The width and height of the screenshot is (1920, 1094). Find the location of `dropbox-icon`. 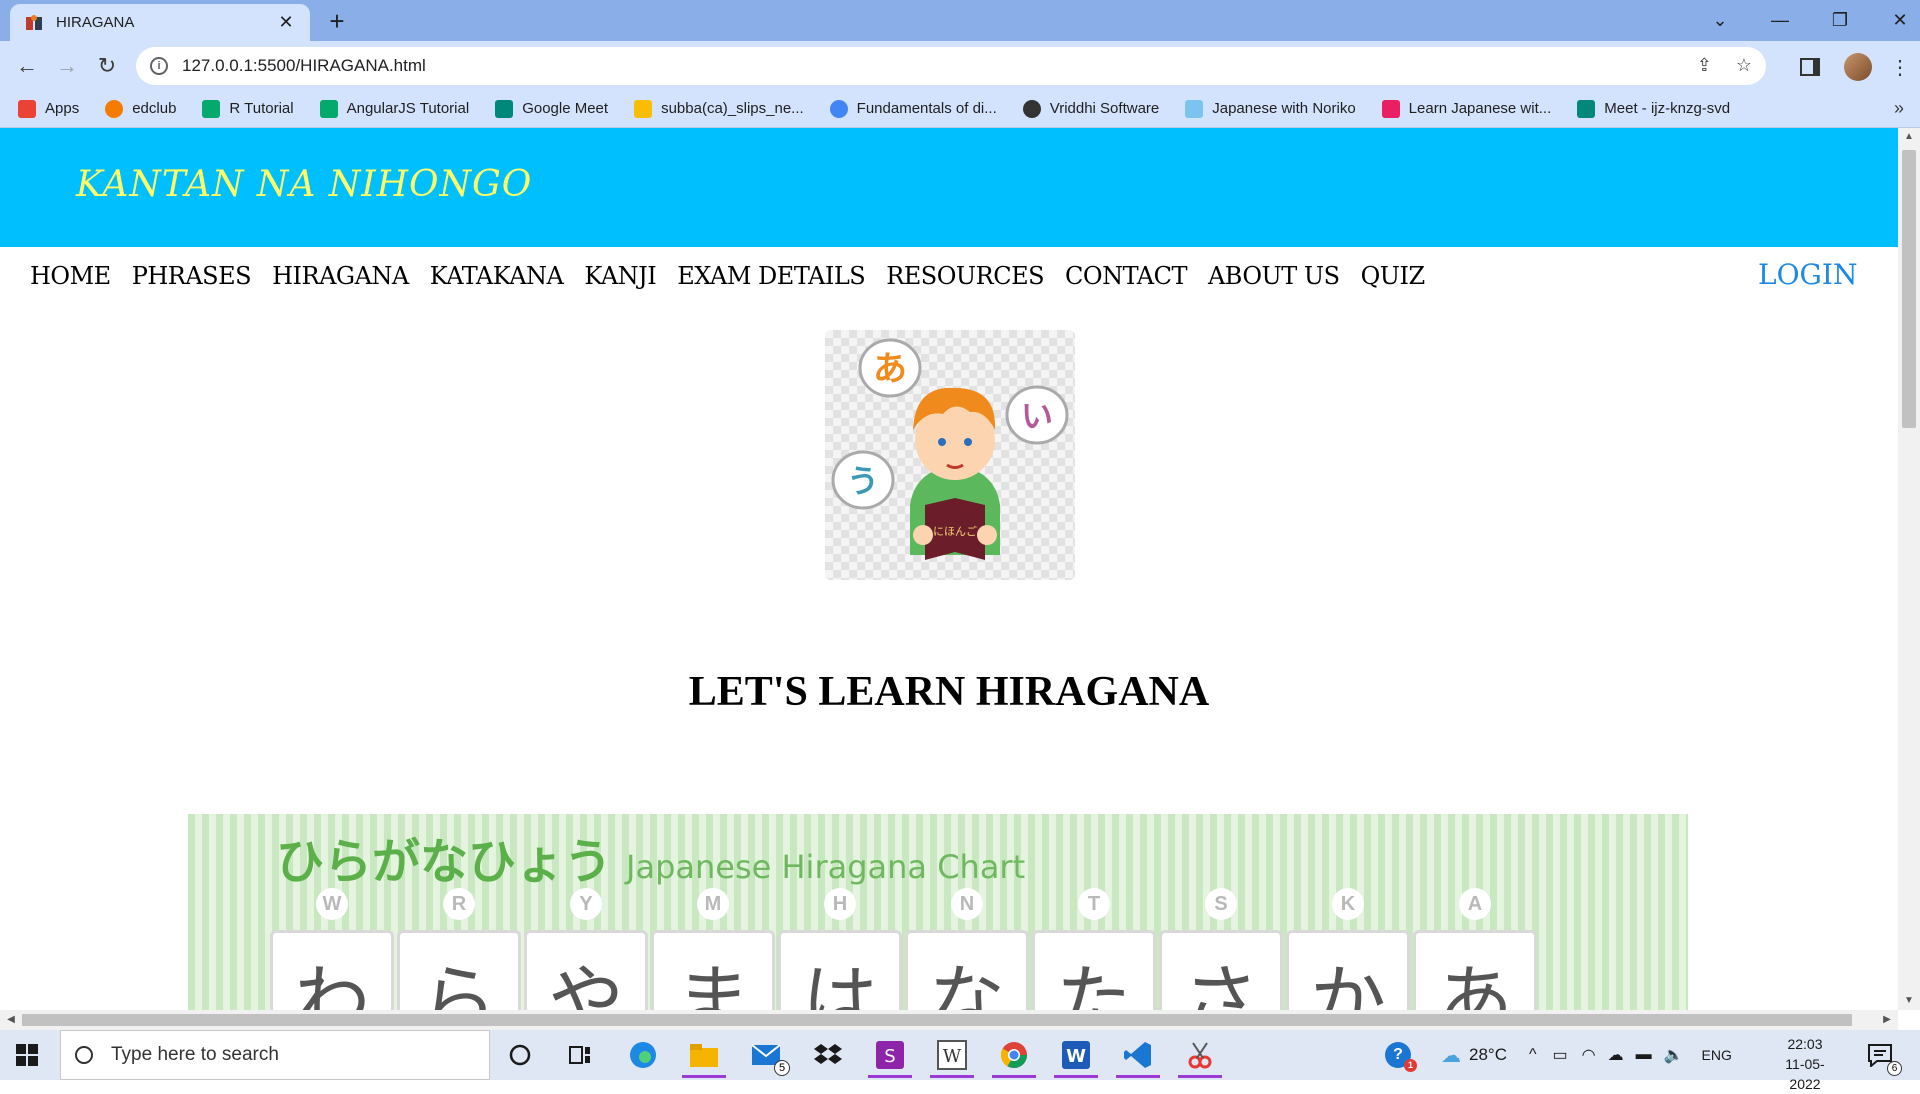

dropbox-icon is located at coordinates (828, 1055).